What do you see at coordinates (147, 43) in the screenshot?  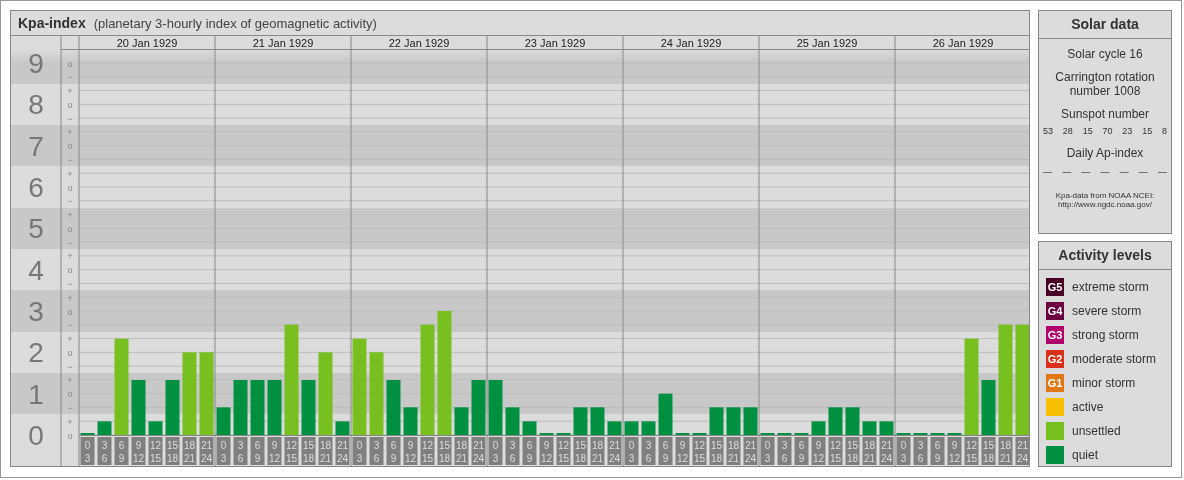 I see `date-label: 20 Jan 1929` at bounding box center [147, 43].